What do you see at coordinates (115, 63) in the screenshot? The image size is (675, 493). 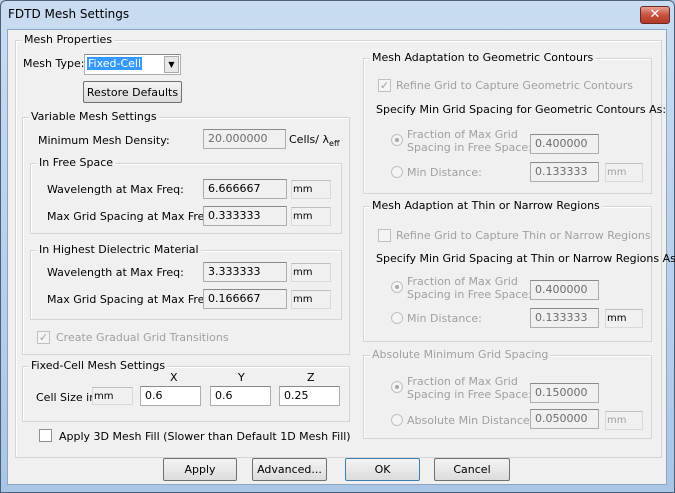 I see `mesh-type-value: Fixed-Cell` at bounding box center [115, 63].